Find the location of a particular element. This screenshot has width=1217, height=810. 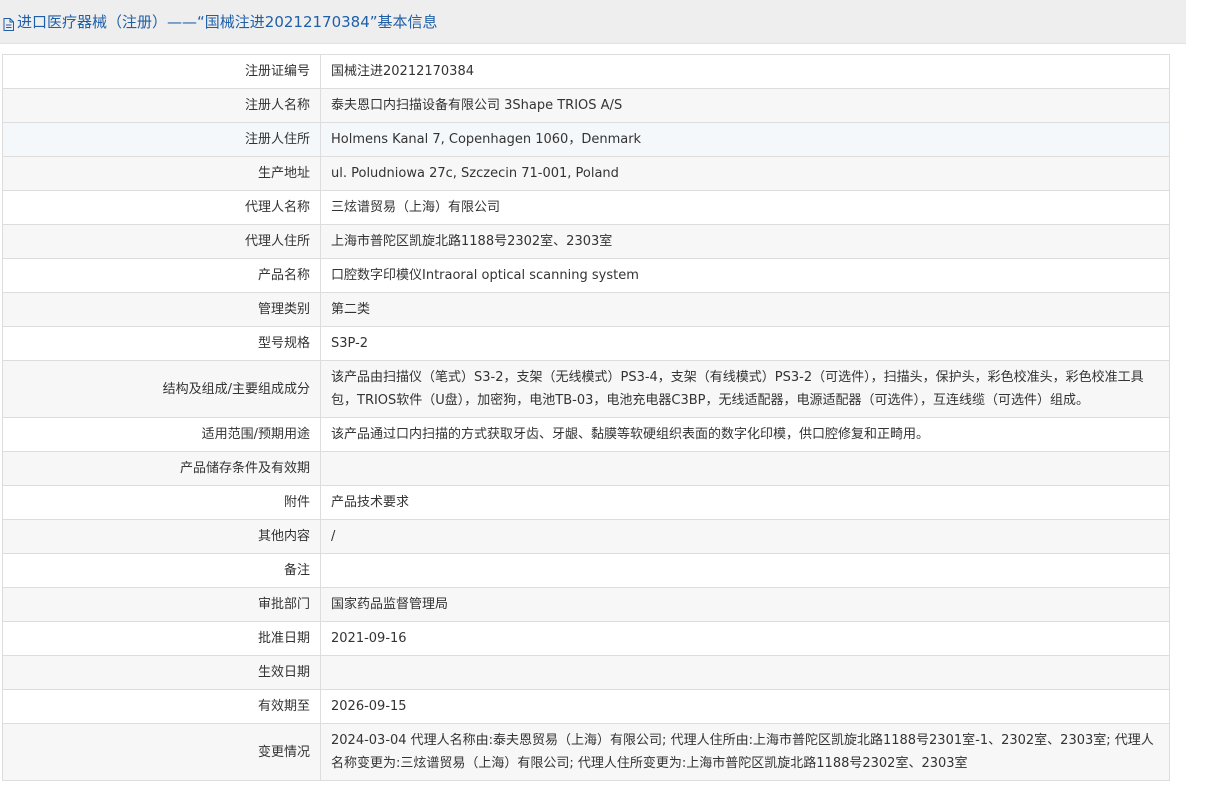

row-value: Holmens Kanal 7, Copenhagen 1060，Denmark is located at coordinates (745, 139).